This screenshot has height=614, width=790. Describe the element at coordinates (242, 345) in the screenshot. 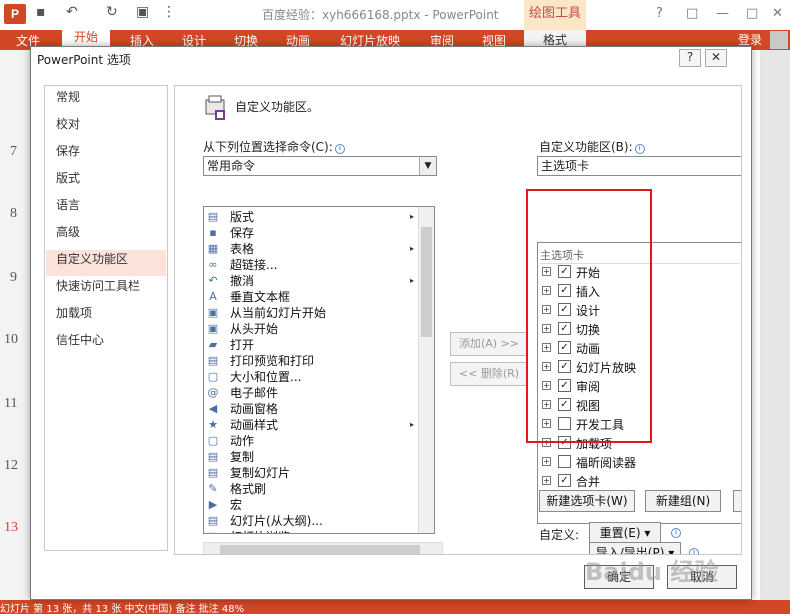

I see `command-label: 打开` at that location.